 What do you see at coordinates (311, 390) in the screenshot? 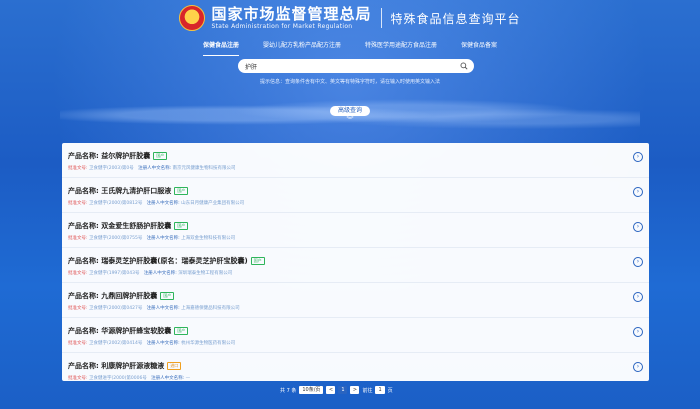
I see `page-size-select: 10条/页` at bounding box center [311, 390].